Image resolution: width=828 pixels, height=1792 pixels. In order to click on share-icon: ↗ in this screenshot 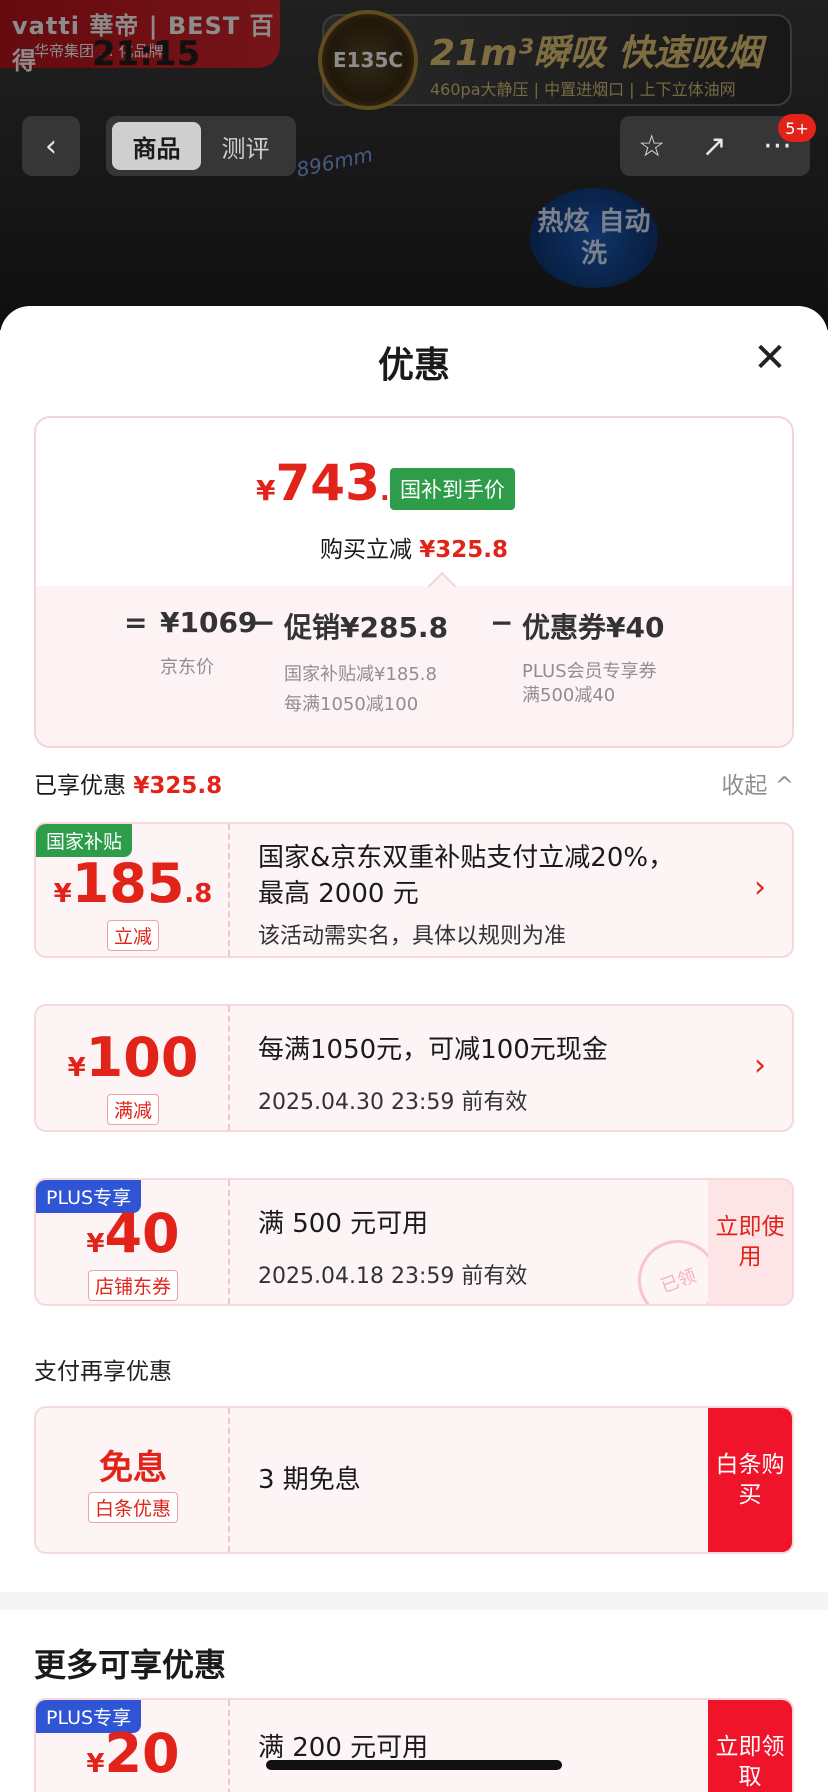, I will do `click(714, 146)`.